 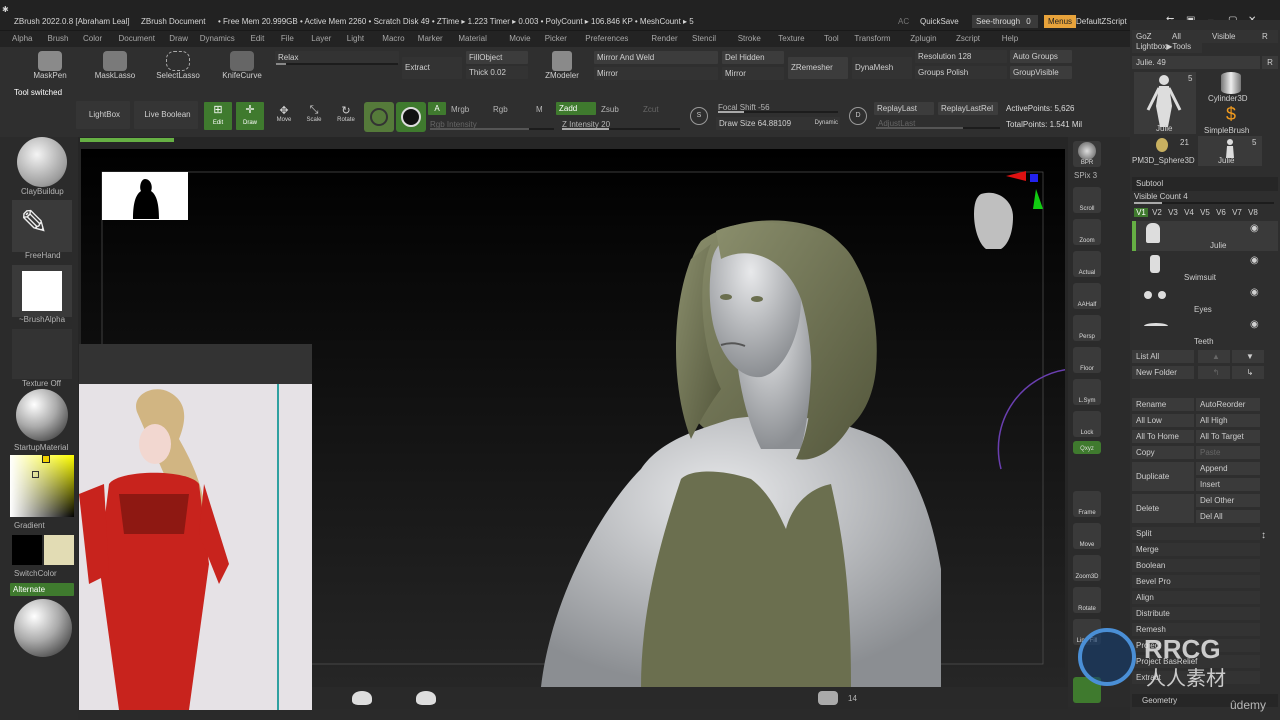 I want to click on dynamesh-button: DynaMesh, so click(x=882, y=68).